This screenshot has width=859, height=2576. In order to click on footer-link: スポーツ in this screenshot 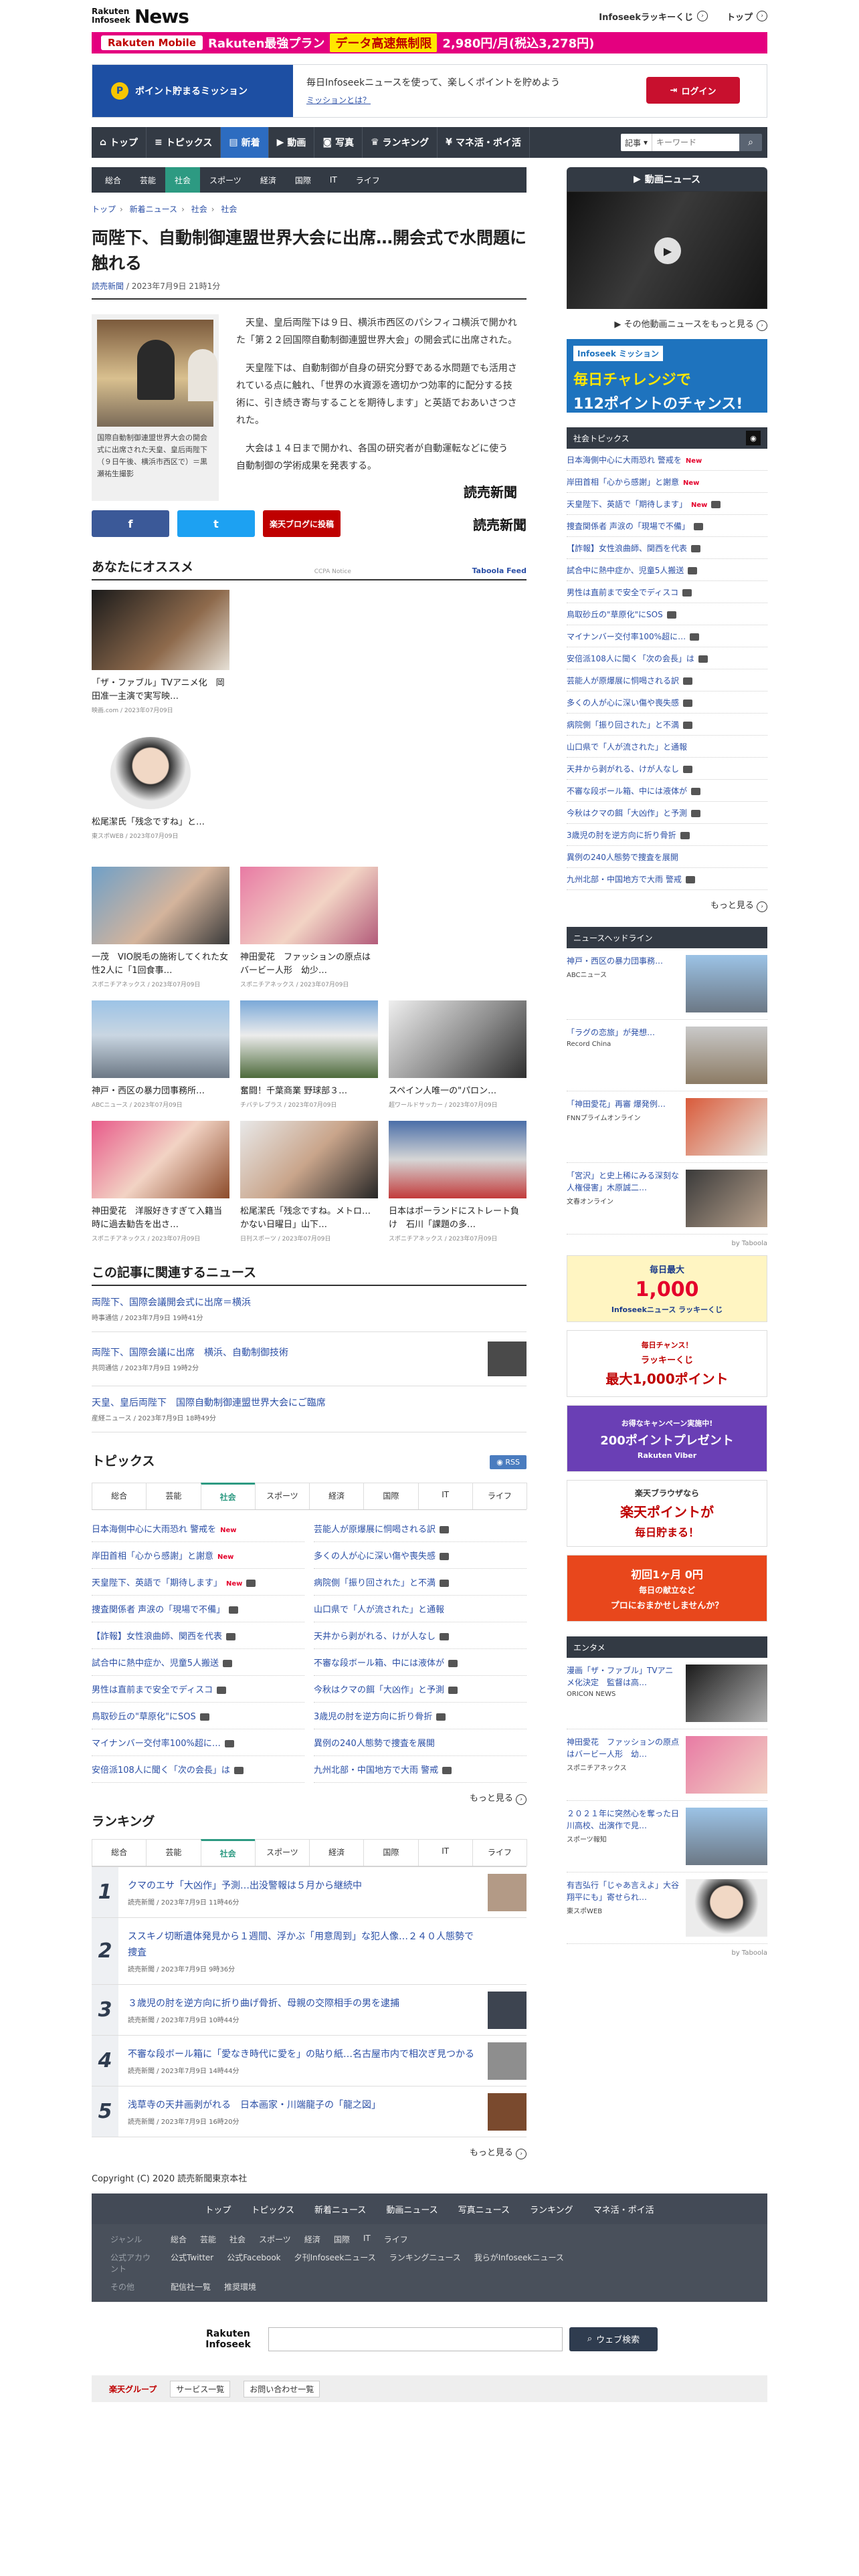, I will do `click(275, 2239)`.